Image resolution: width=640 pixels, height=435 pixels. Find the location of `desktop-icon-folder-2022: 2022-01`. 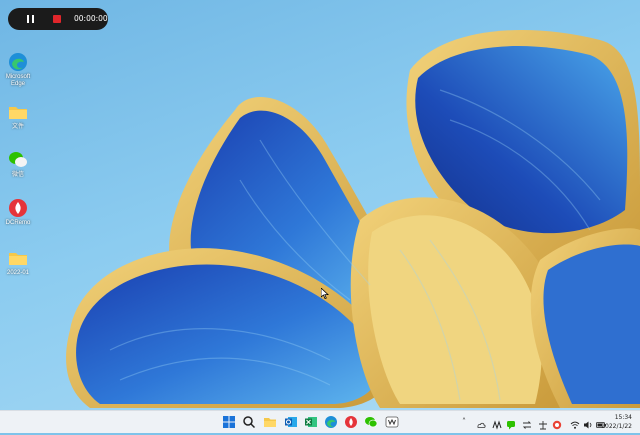

desktop-icon-folder-2022: 2022-01 is located at coordinates (18, 262).